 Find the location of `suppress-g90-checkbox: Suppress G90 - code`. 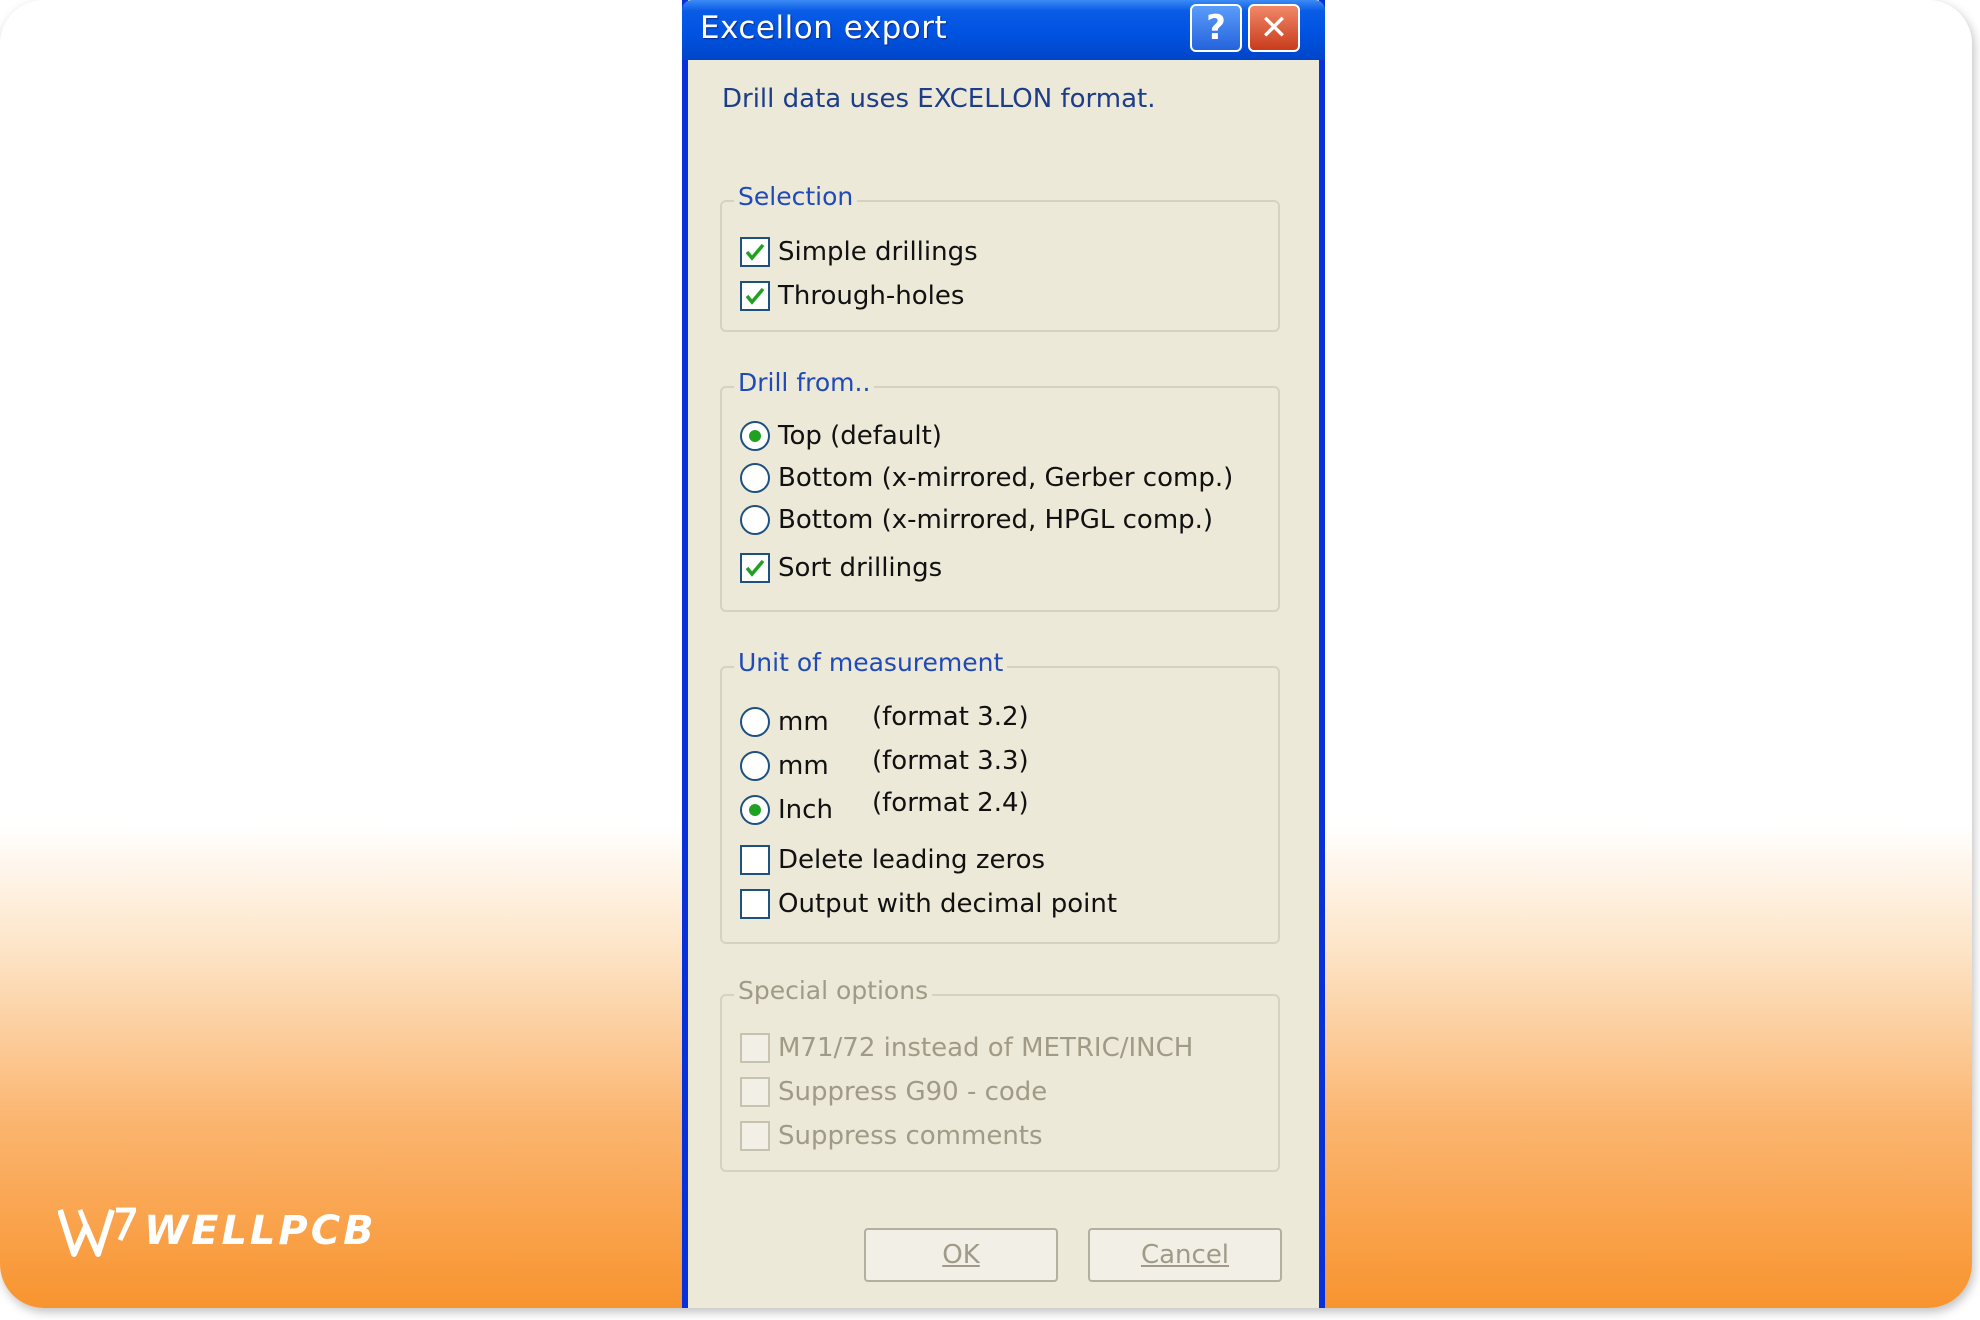

suppress-g90-checkbox: Suppress G90 - code is located at coordinates (893, 1092).